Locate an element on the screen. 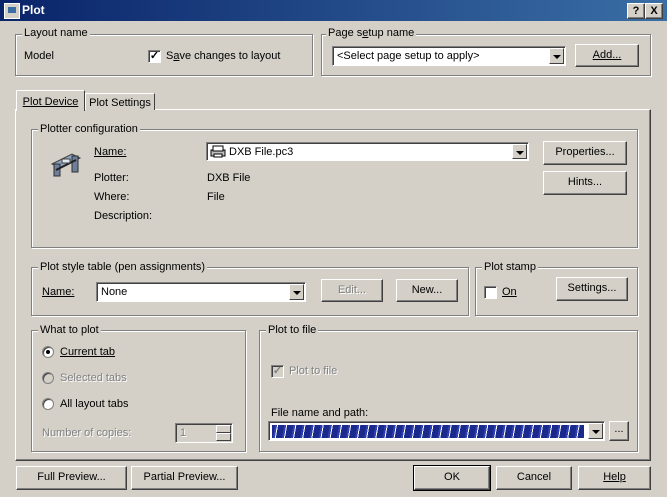 The image size is (667, 497). plotter-icon is located at coordinates (66, 165).